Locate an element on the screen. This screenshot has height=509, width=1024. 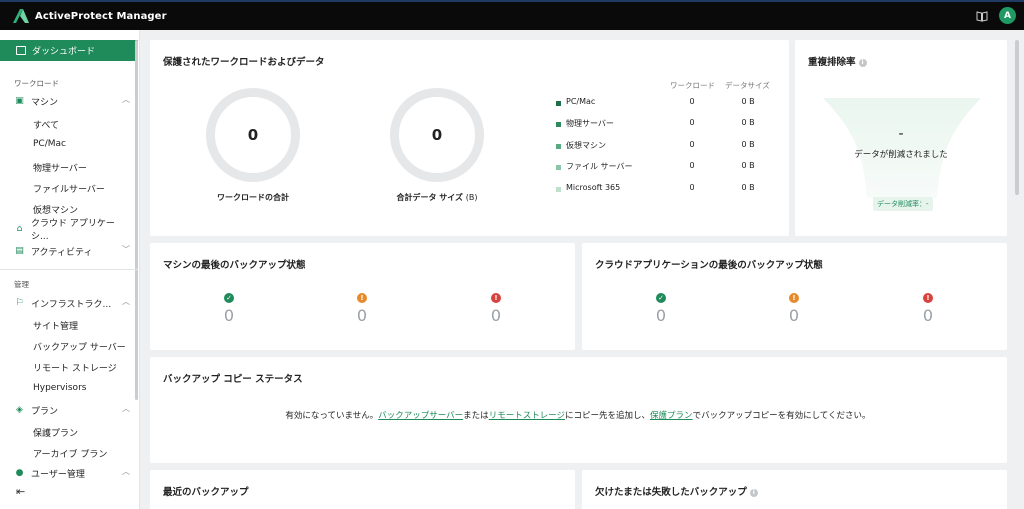
workload-type: Microsoft 365 is located at coordinates (593, 187).